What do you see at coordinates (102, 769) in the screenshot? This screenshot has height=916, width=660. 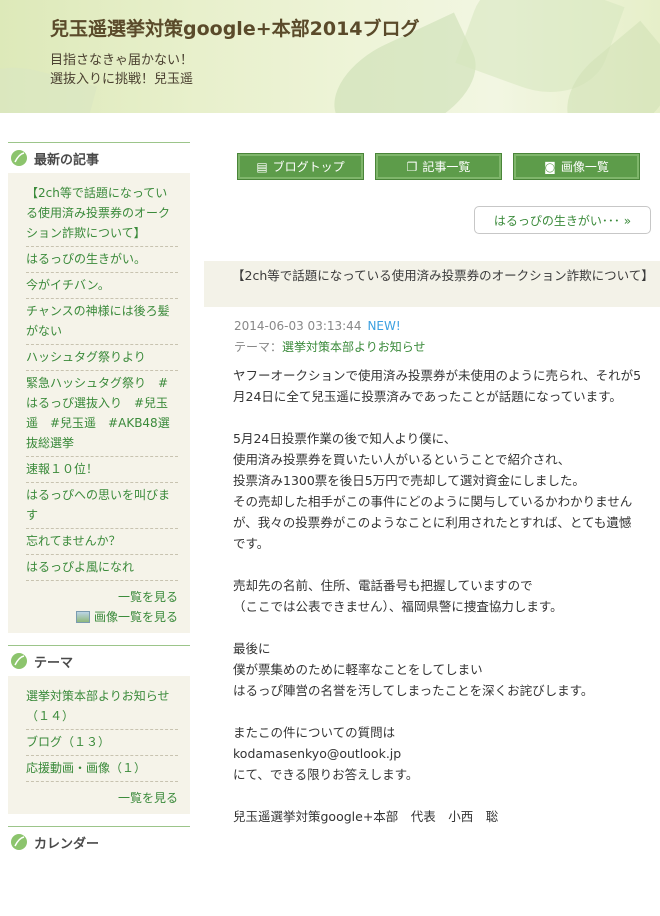 I see `theme-link: 応援動画・画像（１）` at bounding box center [102, 769].